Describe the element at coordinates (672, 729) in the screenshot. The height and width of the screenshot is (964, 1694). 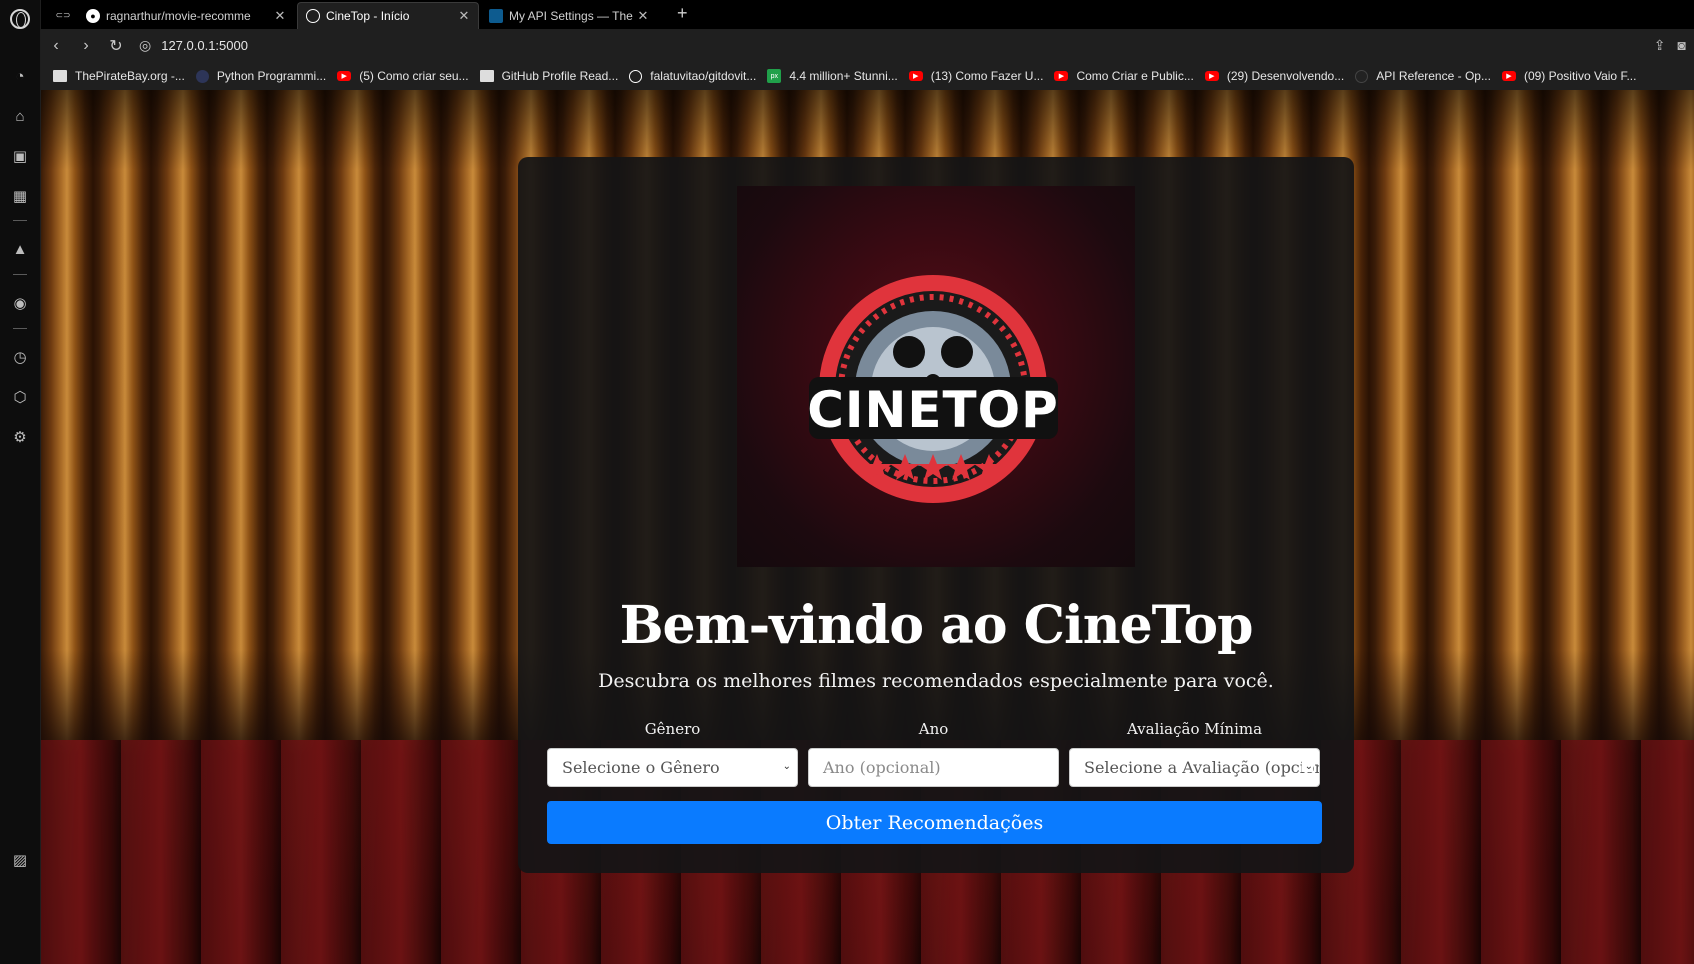
I see `genre-label: Gênero` at that location.